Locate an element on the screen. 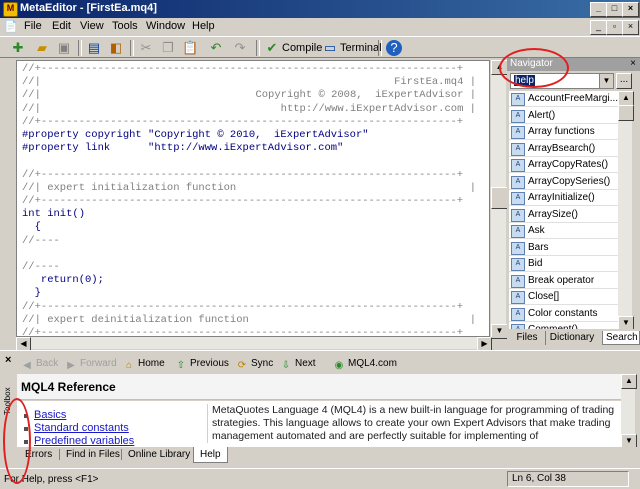 This screenshot has height=489, width=640. link-predefined-variables: Predefined variables is located at coordinates (84, 441).